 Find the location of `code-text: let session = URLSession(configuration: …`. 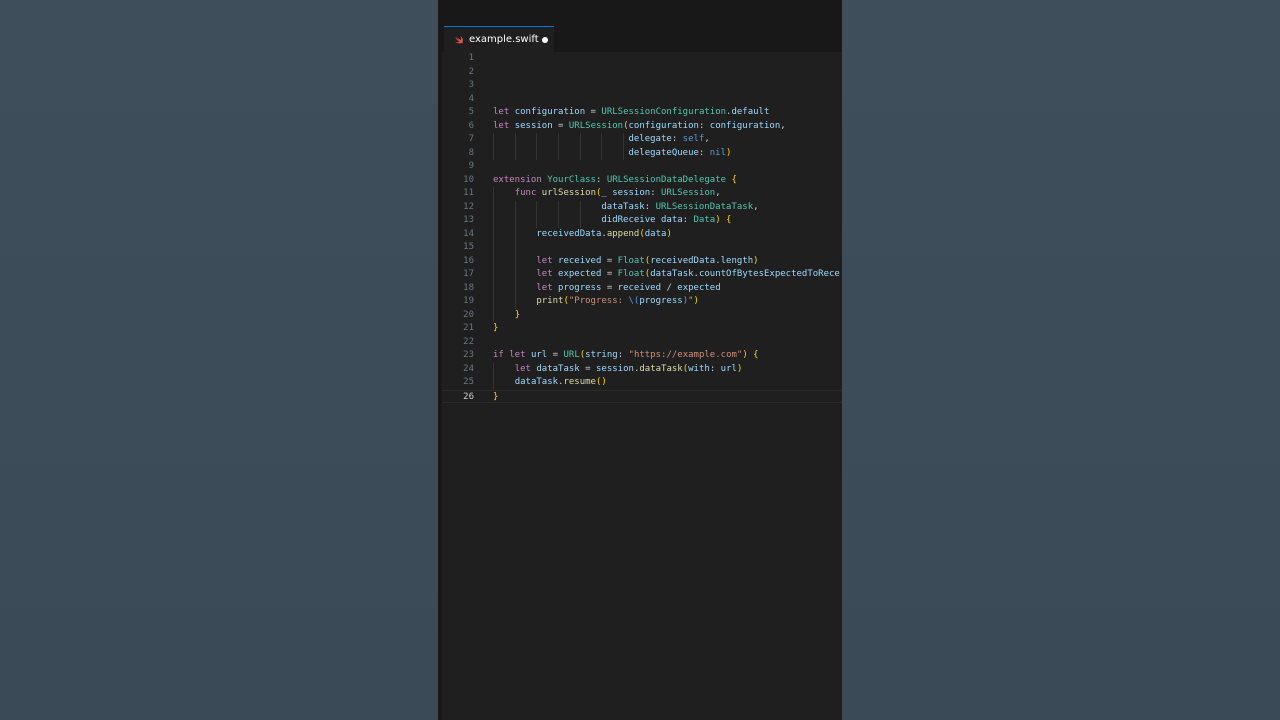

code-text: let session = URLSession(configuration: … is located at coordinates (639, 125).